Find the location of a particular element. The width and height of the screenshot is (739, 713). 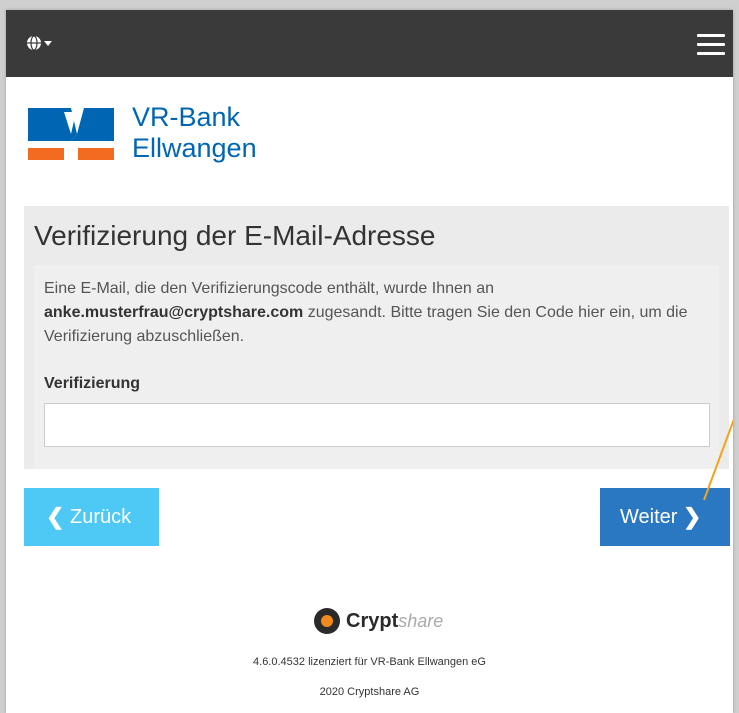

globe-icon is located at coordinates (39, 43).